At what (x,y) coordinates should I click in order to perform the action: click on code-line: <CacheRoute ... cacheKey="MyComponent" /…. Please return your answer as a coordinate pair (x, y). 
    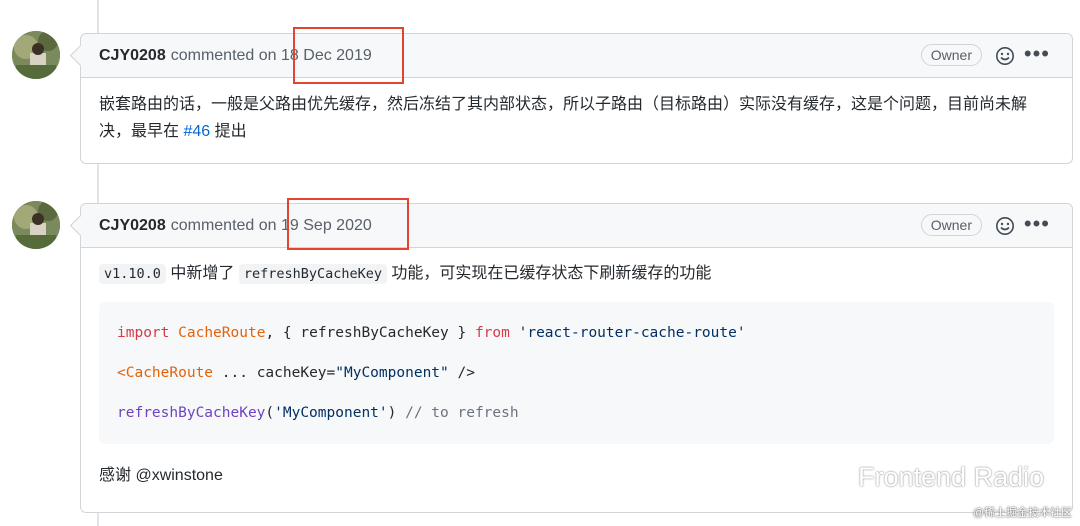
    Looking at the image, I should click on (296, 373).